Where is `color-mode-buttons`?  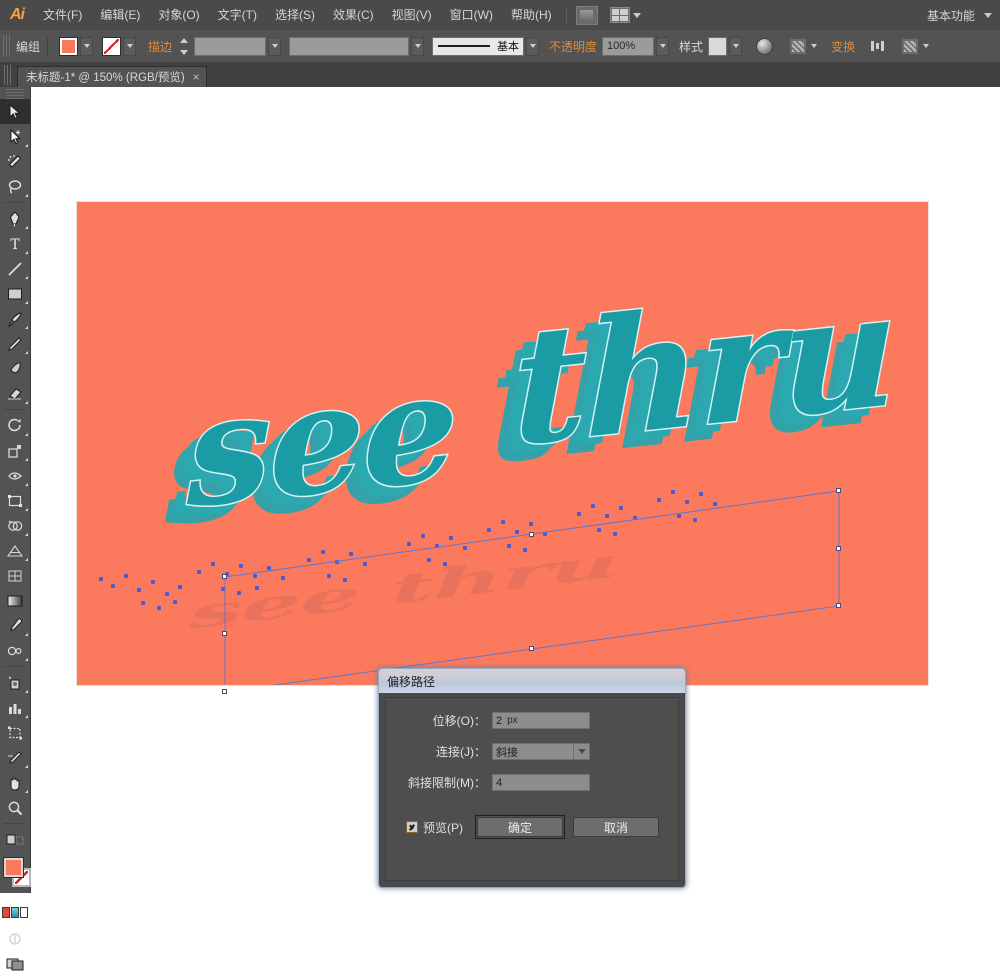
color-mode-buttons is located at coordinates (15, 912).